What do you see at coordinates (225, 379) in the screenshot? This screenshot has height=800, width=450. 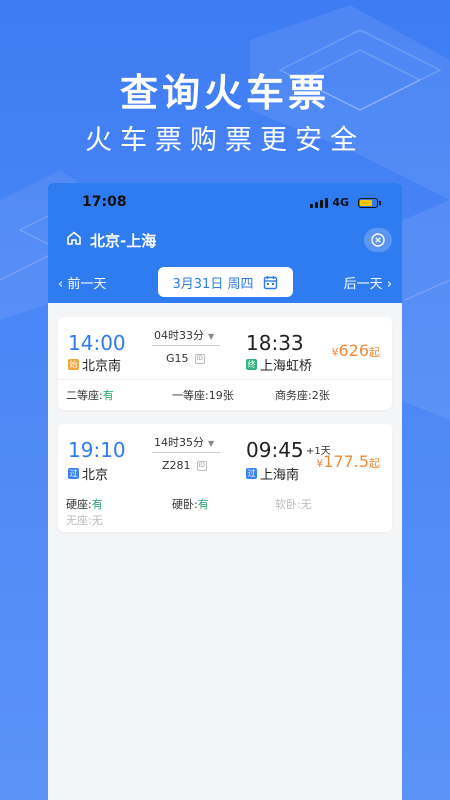 I see `divider` at bounding box center [225, 379].